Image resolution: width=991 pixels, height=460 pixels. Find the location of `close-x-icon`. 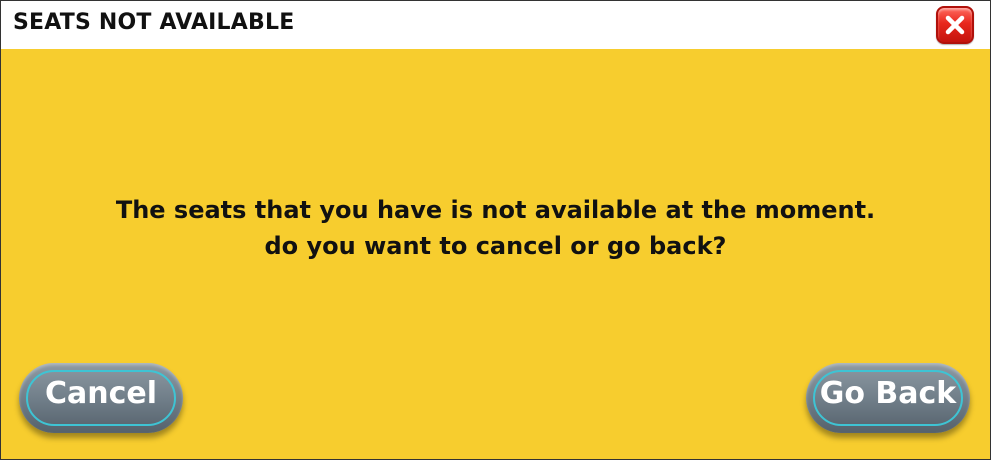

close-x-icon is located at coordinates (955, 25).